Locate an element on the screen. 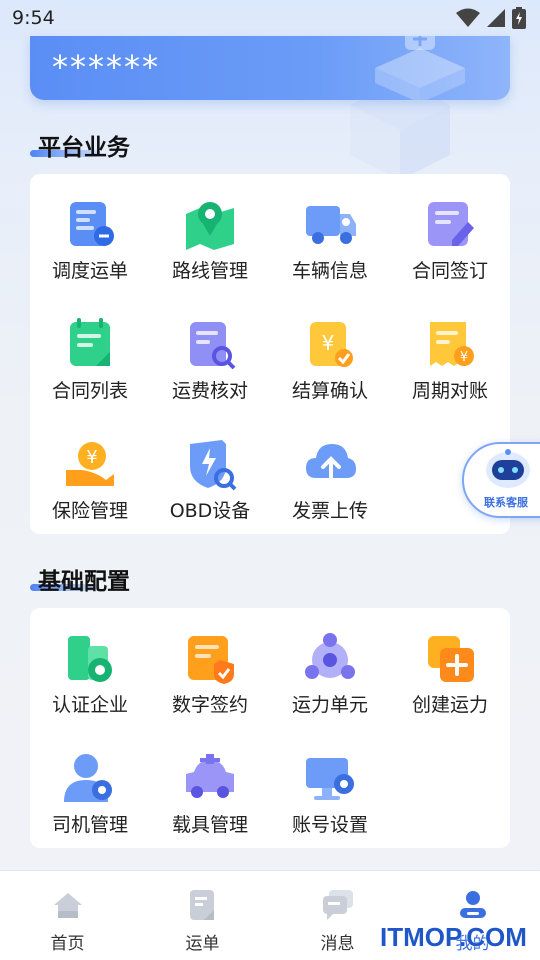  grid-item-label: OBD设备 is located at coordinates (210, 511).